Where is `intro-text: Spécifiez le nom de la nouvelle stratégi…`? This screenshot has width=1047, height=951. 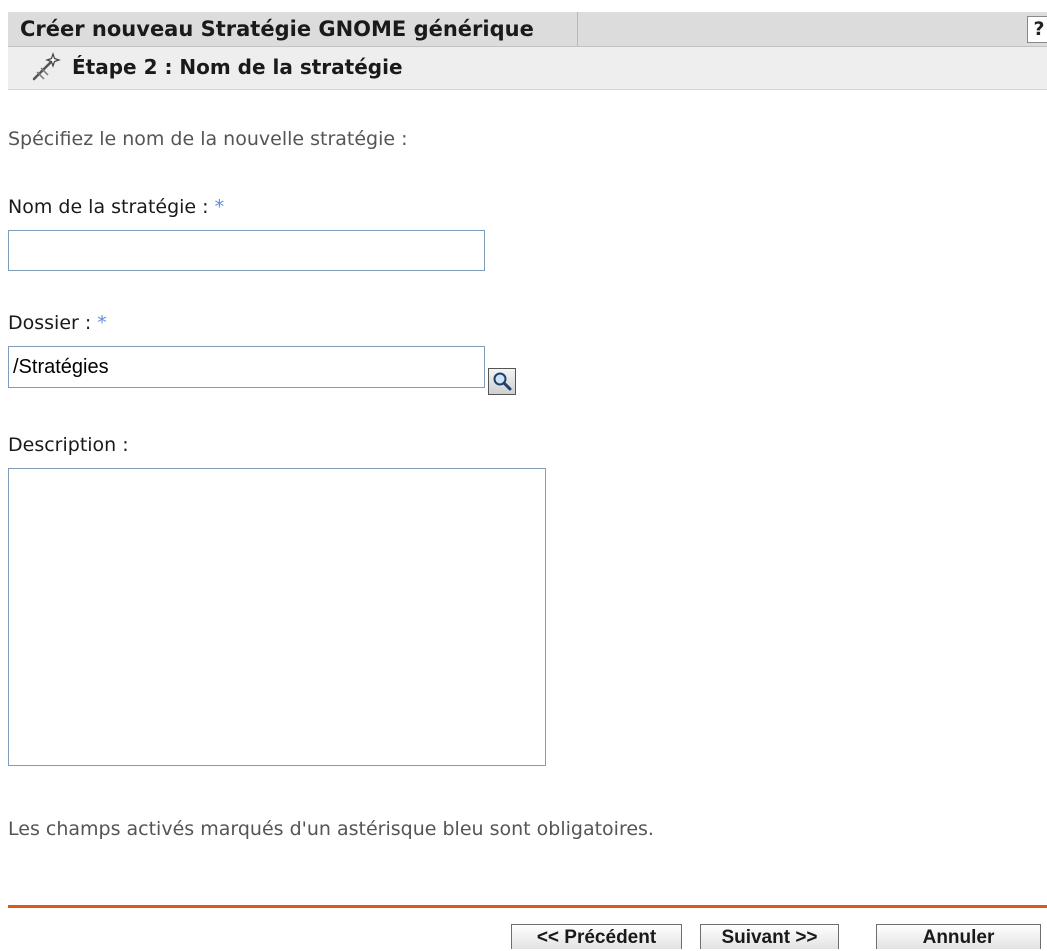
intro-text: Spécifiez le nom de la nouvelle stratégi… is located at coordinates (208, 139).